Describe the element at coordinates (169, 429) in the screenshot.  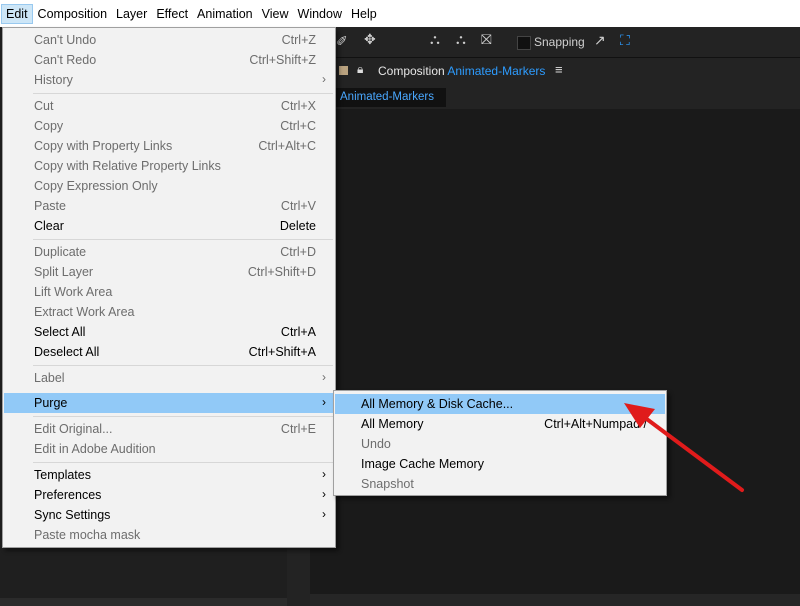
I see `menu-item-edit-original: Edit Original... Ctrl+E` at that location.